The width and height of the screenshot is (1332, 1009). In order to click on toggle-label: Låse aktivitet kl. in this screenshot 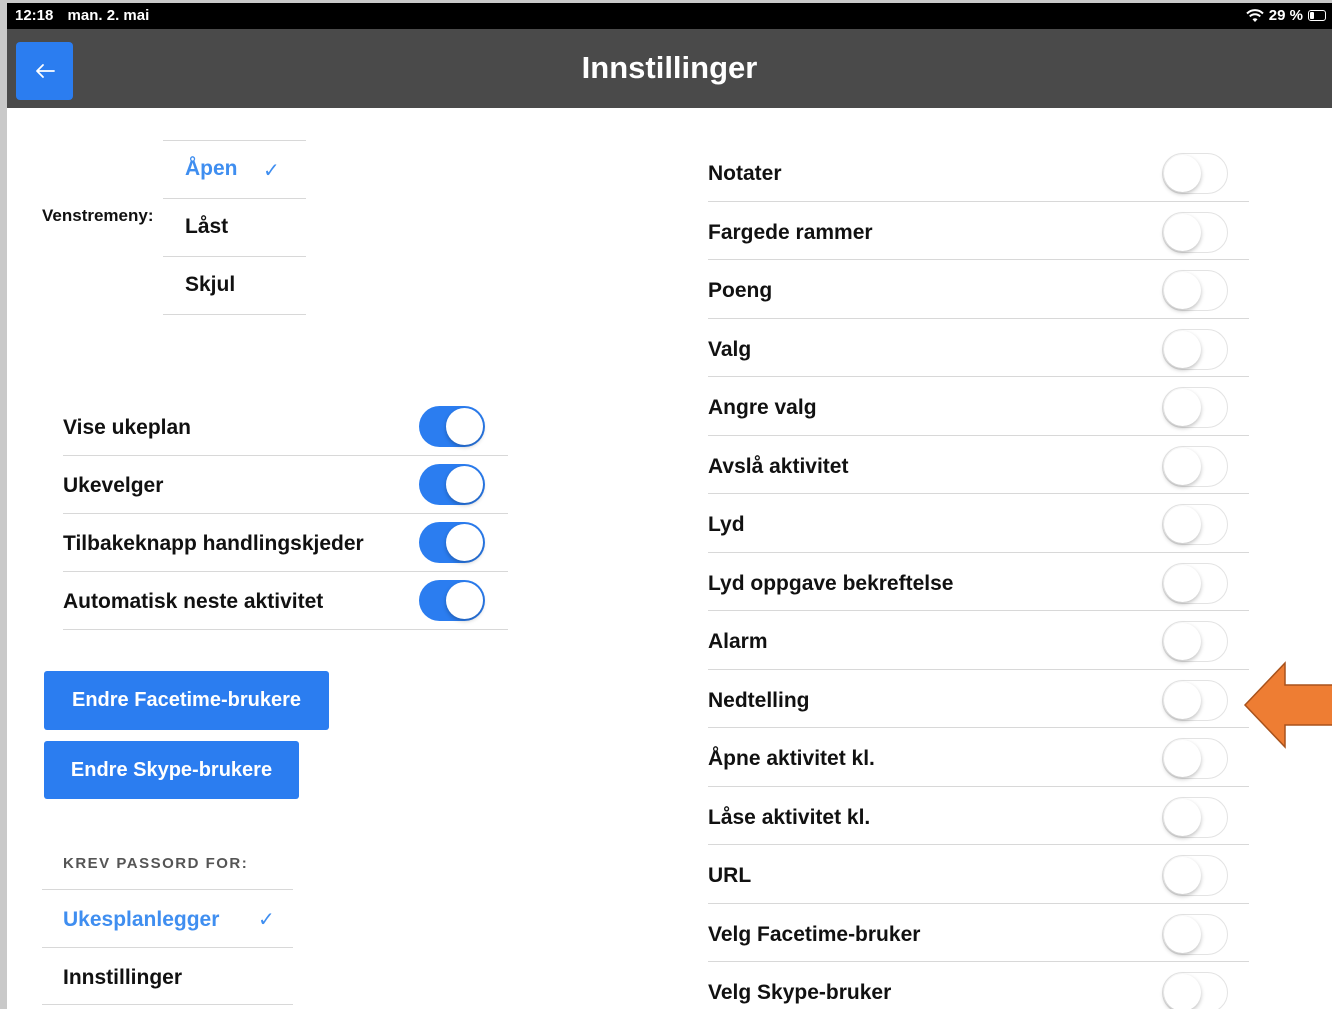, I will do `click(789, 817)`.